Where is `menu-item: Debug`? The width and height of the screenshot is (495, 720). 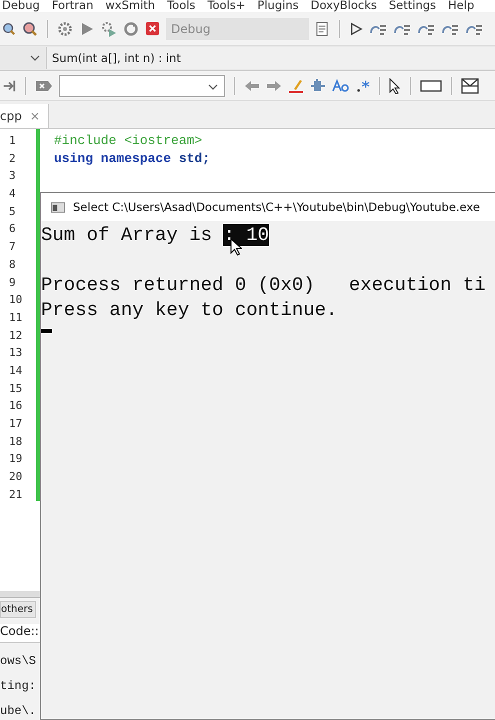 menu-item: Debug is located at coordinates (21, 5).